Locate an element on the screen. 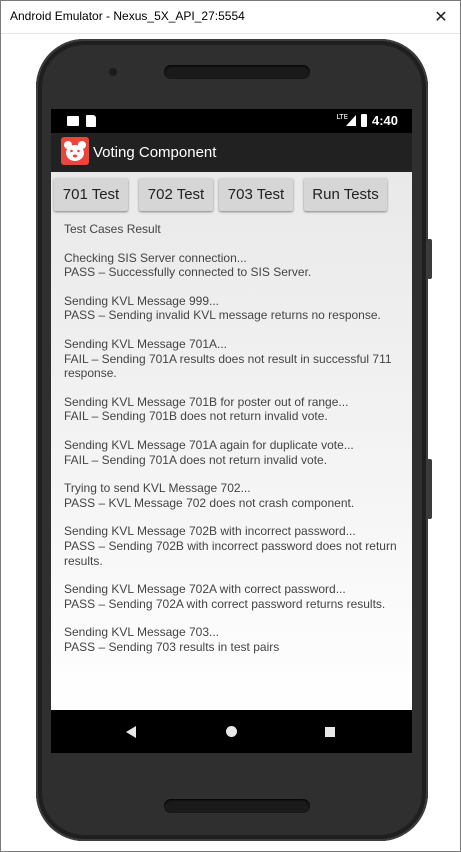 Image resolution: width=461 pixels, height=852 pixels. close-icon: ✕ is located at coordinates (441, 17).